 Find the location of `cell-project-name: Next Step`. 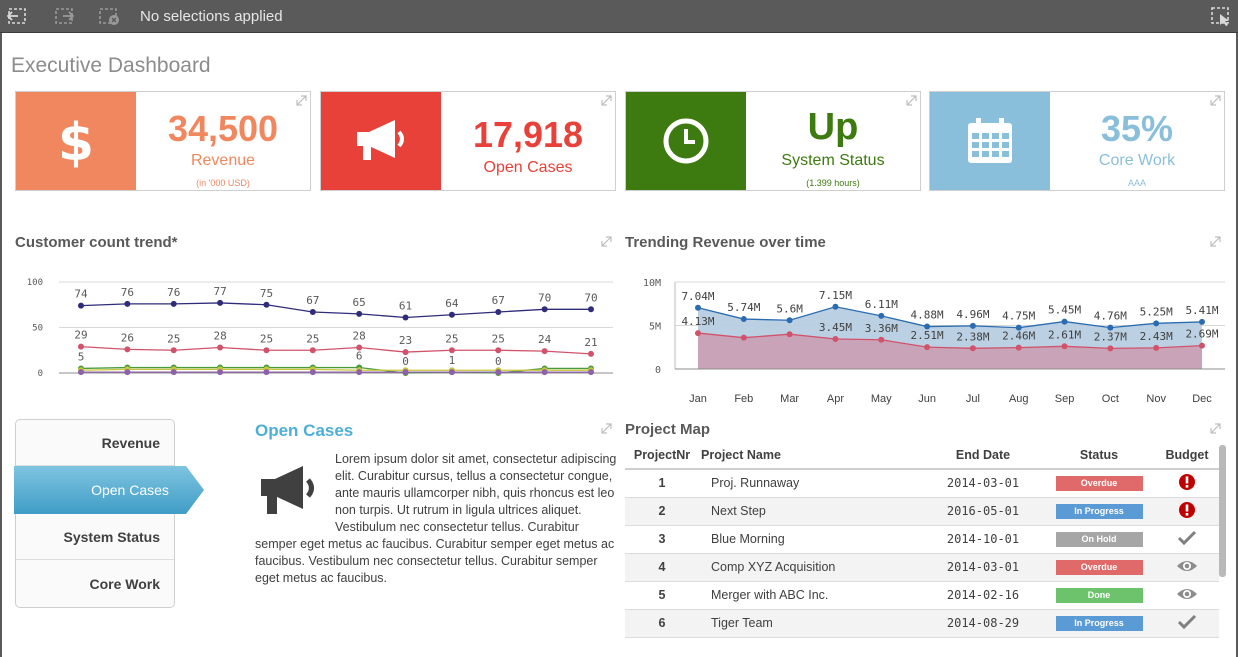

cell-project-name: Next Step is located at coordinates (811, 511).